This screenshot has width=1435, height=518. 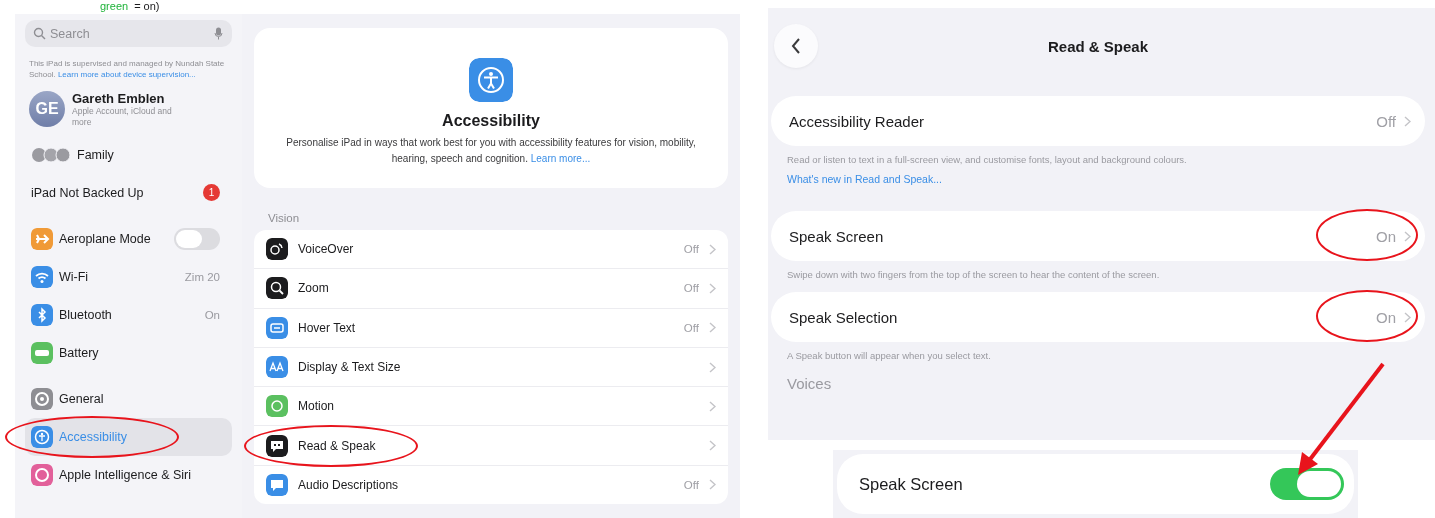 I want to click on settings-row: VoiceOver Off, so click(x=491, y=250).